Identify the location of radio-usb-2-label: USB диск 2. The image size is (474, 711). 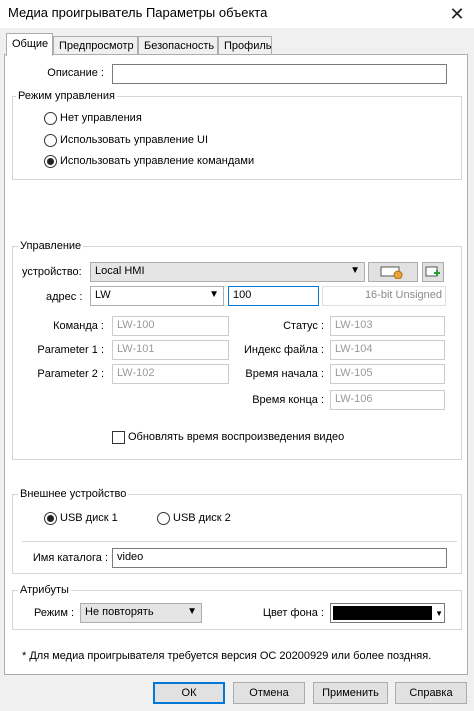
(202, 518).